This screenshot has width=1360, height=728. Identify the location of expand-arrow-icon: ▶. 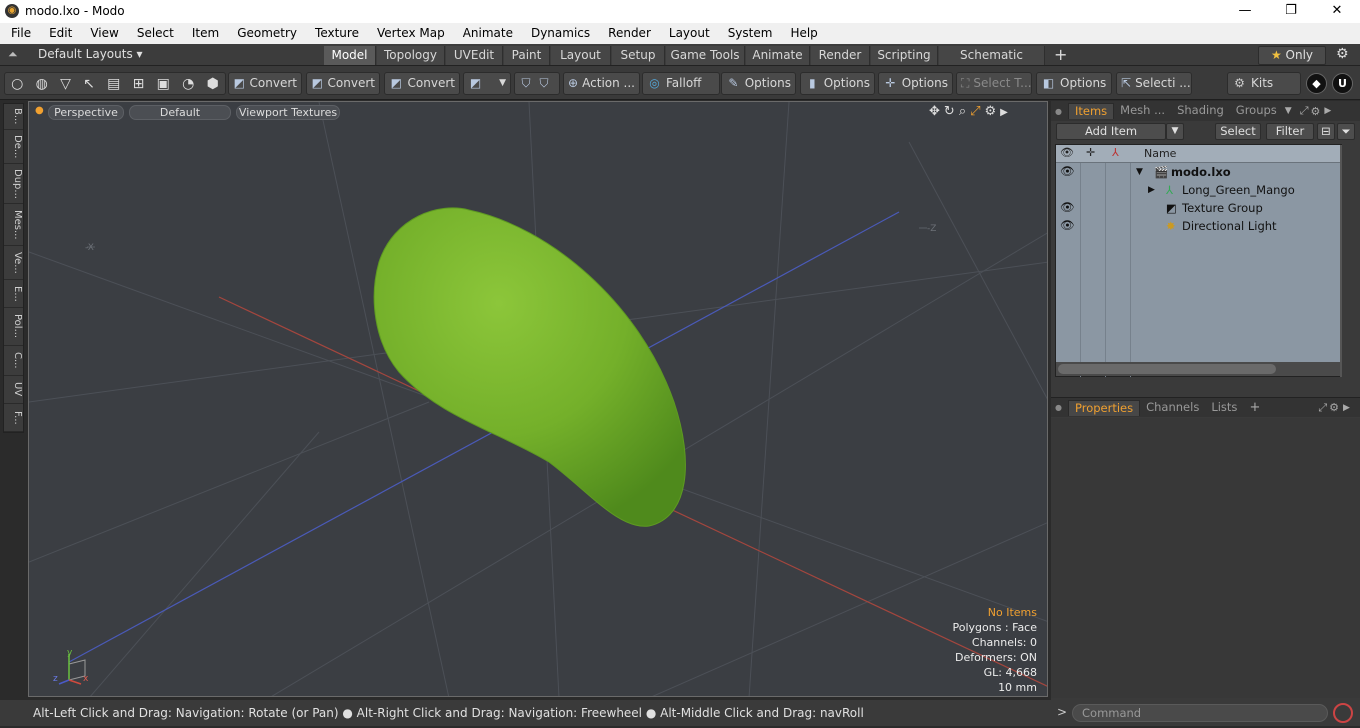
(1006, 112).